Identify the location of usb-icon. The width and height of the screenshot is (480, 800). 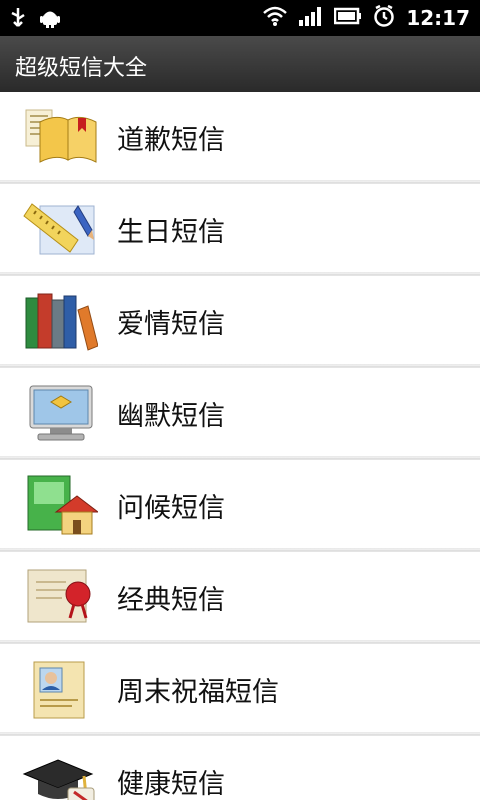
(18, 20).